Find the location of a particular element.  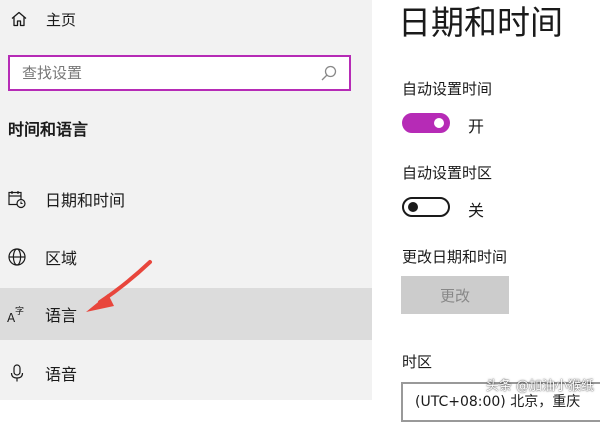

sidebar-item-date-time: 日期和时间 is located at coordinates (186, 199).